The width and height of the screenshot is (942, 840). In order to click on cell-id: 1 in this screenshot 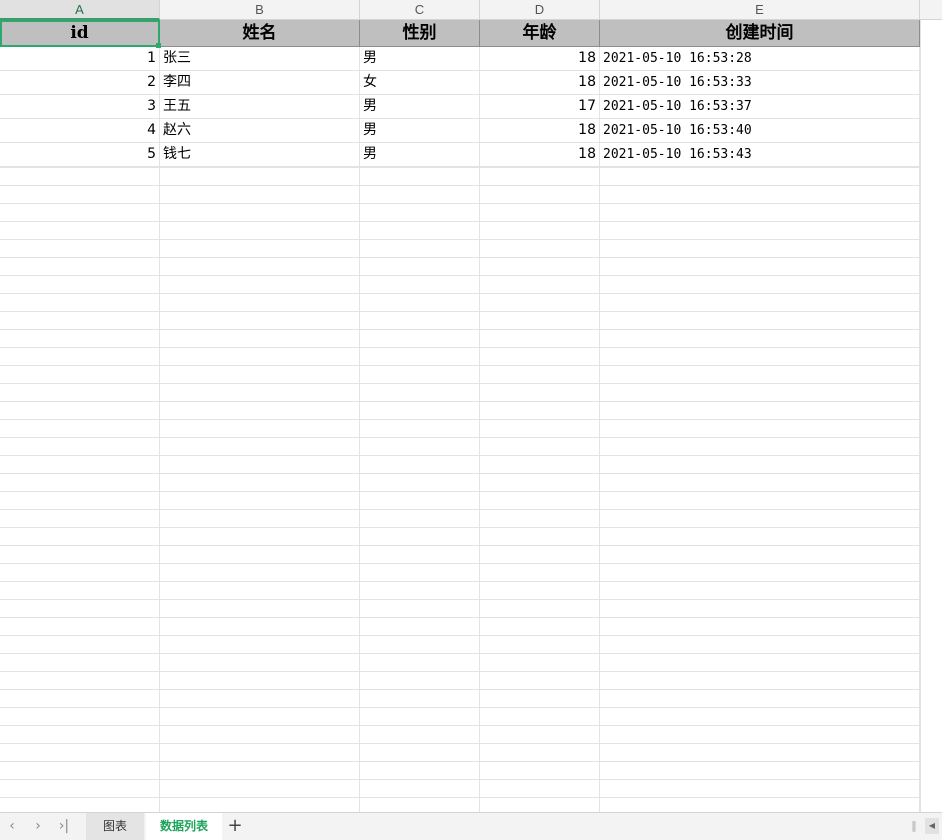, I will do `click(80, 59)`.